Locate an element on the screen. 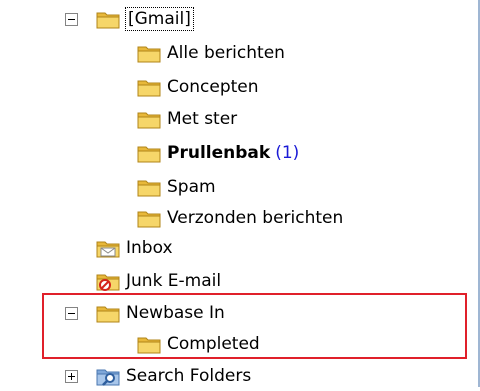 The width and height of the screenshot is (480, 391). folder-row-completed: Completed is located at coordinates (239, 344).